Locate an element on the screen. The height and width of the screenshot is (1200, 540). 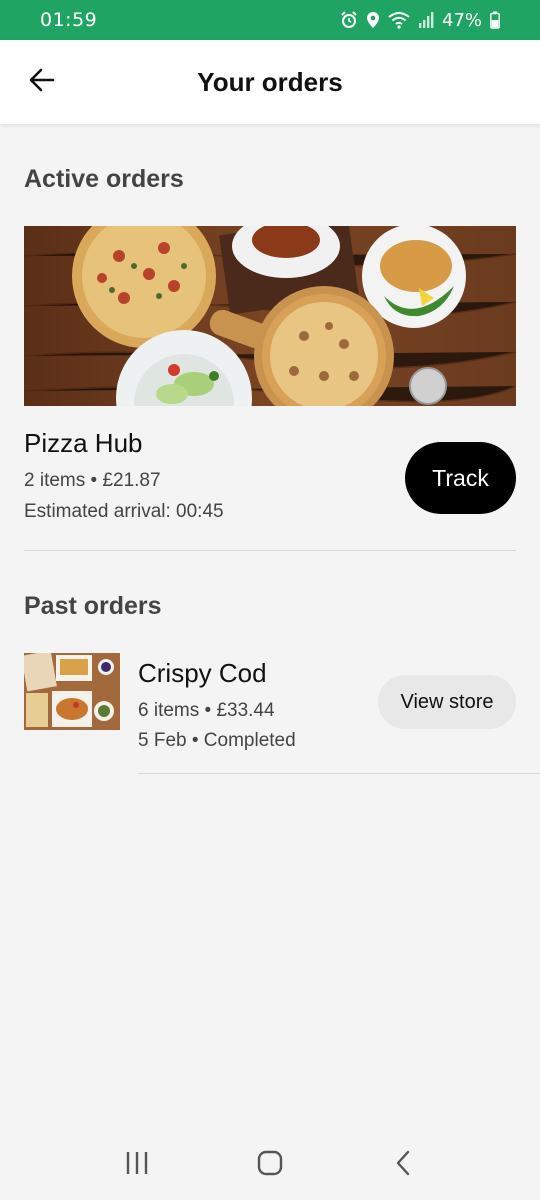
view-store-button: View store is located at coordinates (447, 702).